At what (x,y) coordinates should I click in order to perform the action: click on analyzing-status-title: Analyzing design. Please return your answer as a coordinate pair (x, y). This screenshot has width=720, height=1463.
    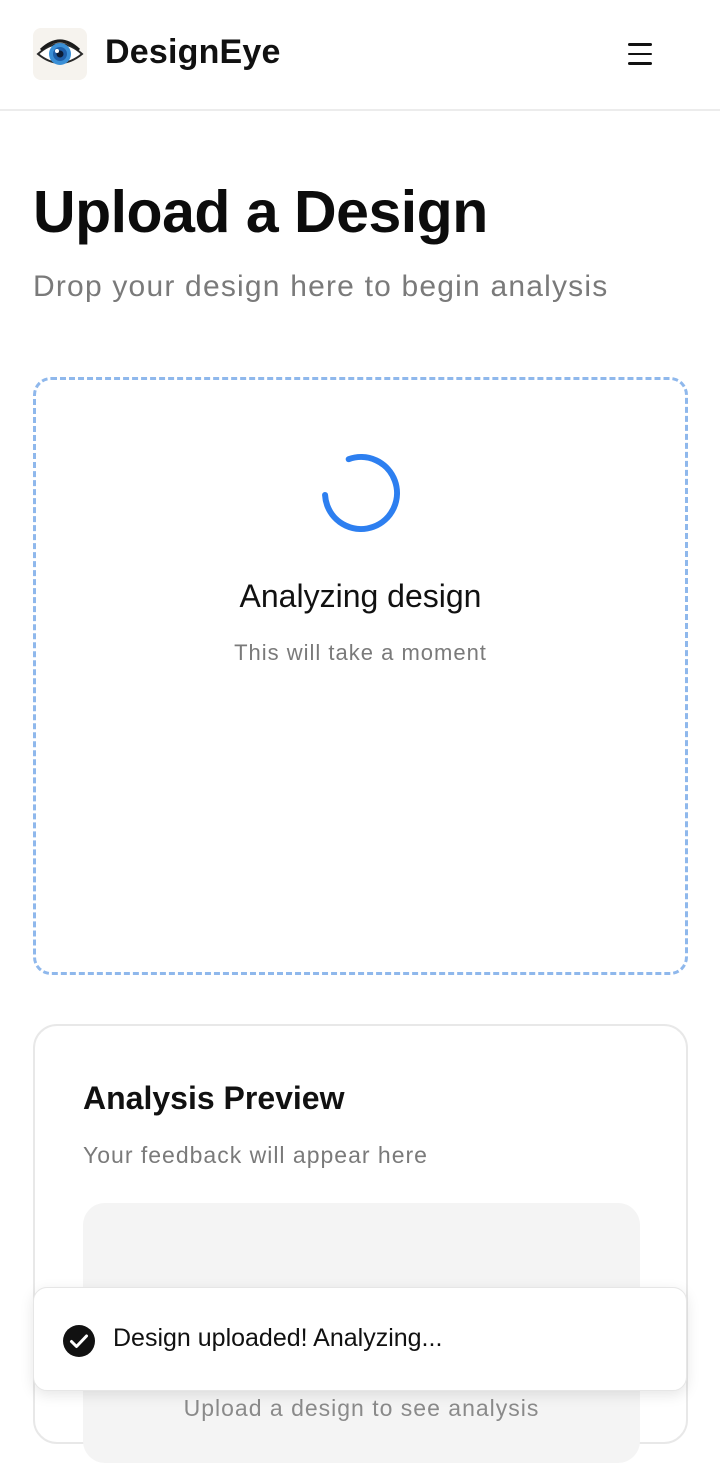
    Looking at the image, I should click on (360, 596).